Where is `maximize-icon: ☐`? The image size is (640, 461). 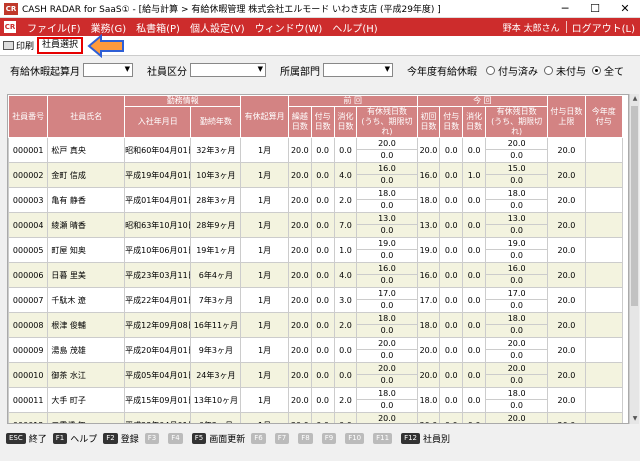 maximize-icon: ☐ is located at coordinates (595, 9).